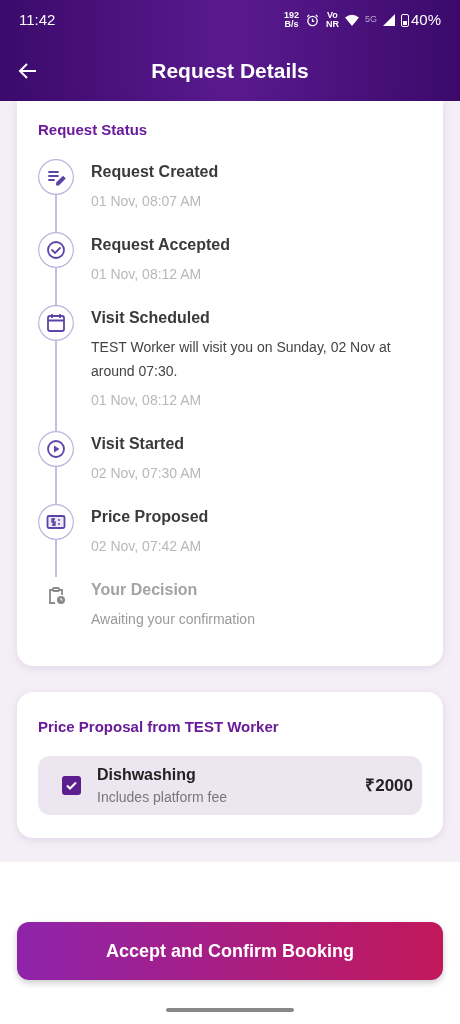  I want to click on item-note: Includes platform fee, so click(162, 797).